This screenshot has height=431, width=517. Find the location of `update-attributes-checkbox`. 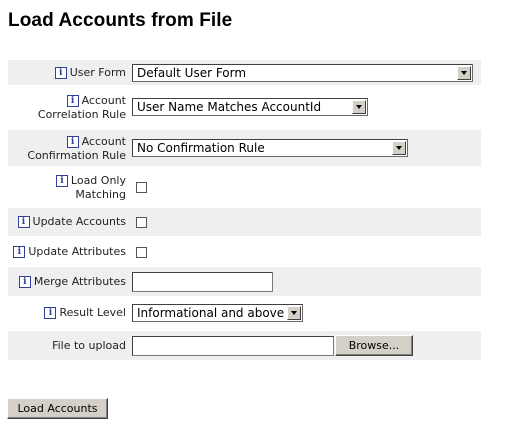

update-attributes-checkbox is located at coordinates (141, 252).